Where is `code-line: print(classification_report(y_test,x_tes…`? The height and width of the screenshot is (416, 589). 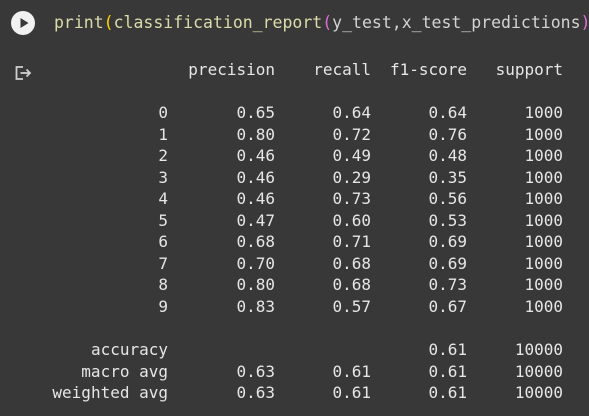
code-line: print(classification_report(y_test,x_tes… is located at coordinates (321, 23).